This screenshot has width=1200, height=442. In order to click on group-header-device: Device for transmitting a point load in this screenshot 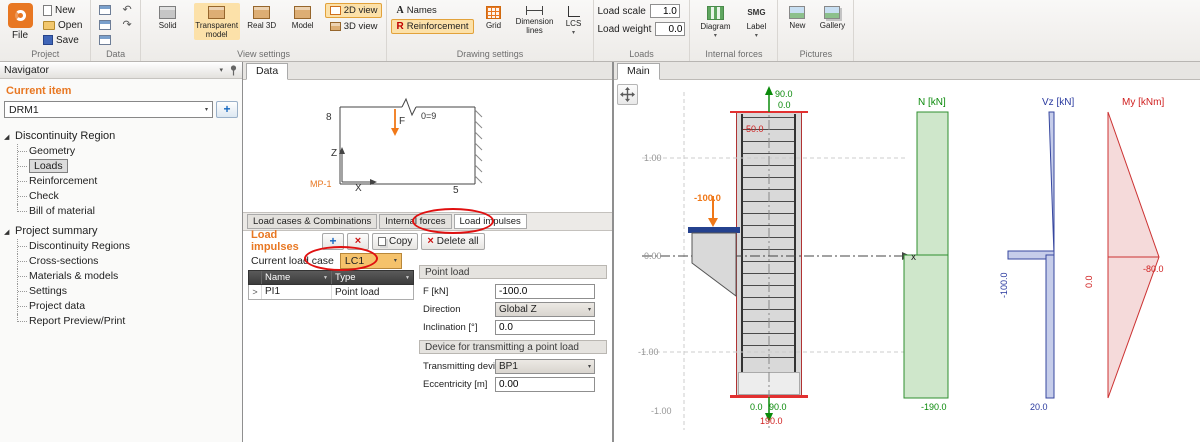, I will do `click(513, 347)`.